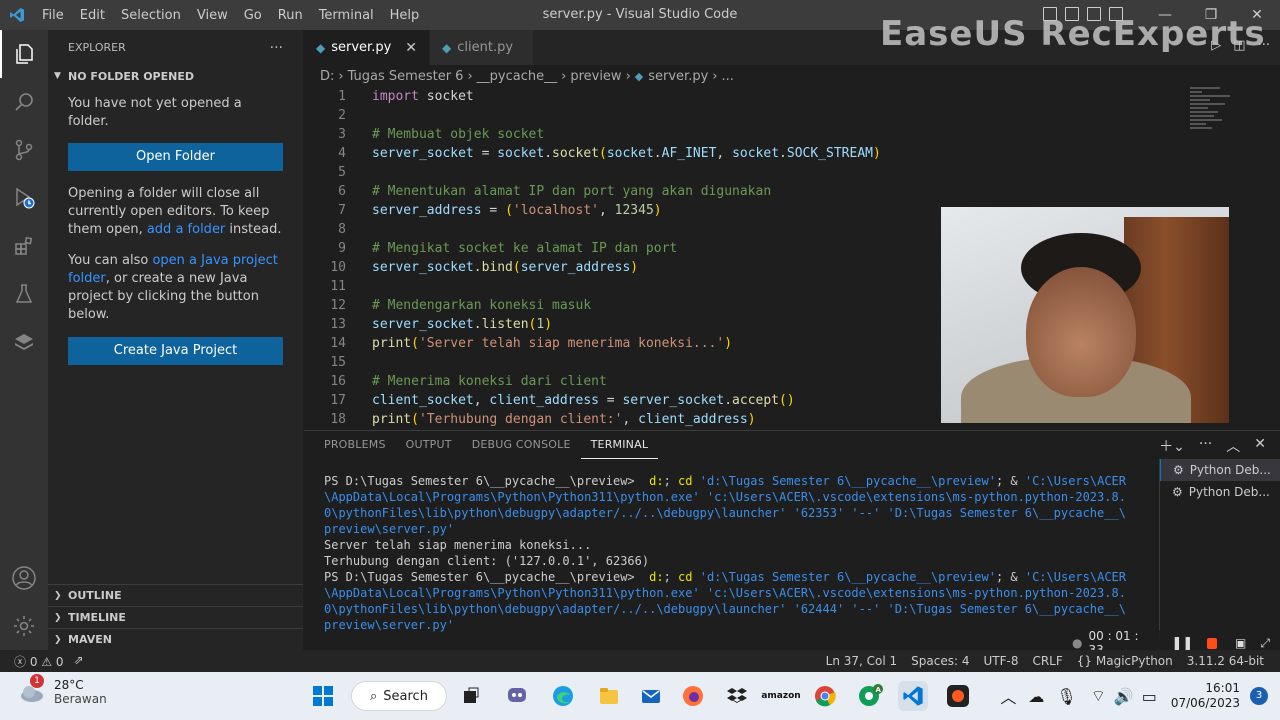 Image resolution: width=1280 pixels, height=720 pixels. I want to click on problems-indicator: ⓧ 0 ⚠ 0, so click(39, 661).